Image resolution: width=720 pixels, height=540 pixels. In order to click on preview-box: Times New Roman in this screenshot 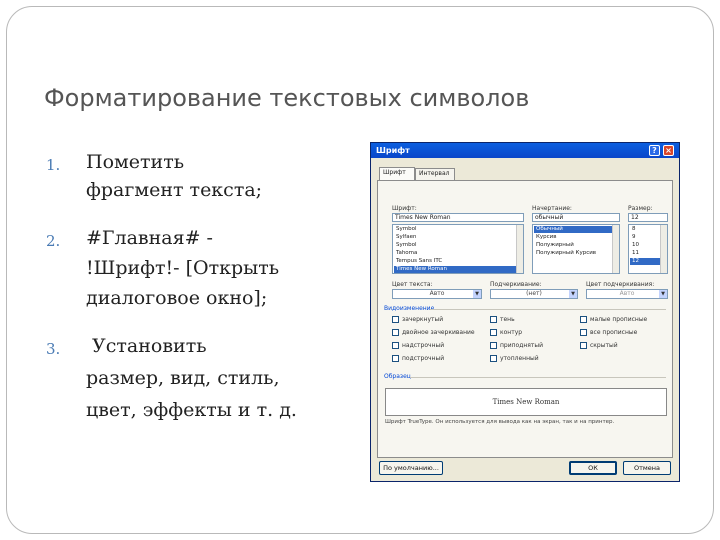, I will do `click(526, 402)`.